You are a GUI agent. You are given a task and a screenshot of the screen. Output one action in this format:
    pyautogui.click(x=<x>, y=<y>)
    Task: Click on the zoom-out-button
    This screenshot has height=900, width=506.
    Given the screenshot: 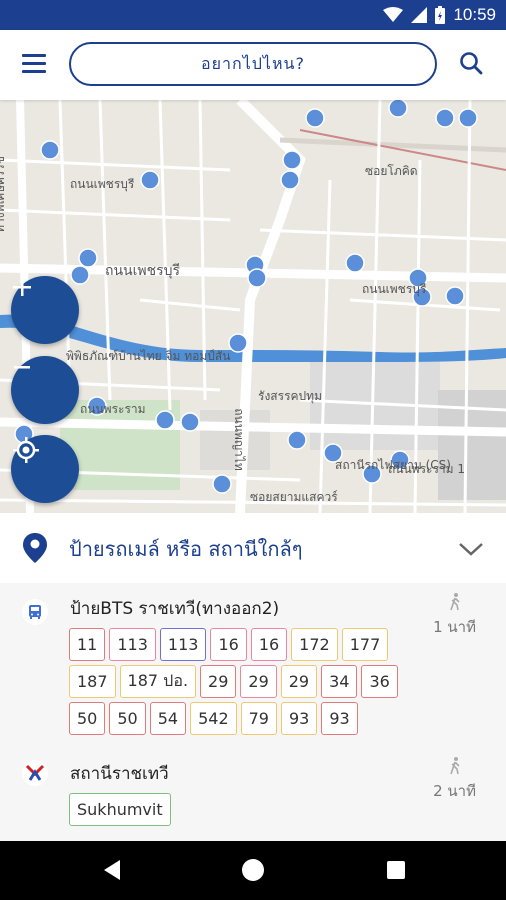 What is the action you would take?
    pyautogui.click(x=45, y=390)
    